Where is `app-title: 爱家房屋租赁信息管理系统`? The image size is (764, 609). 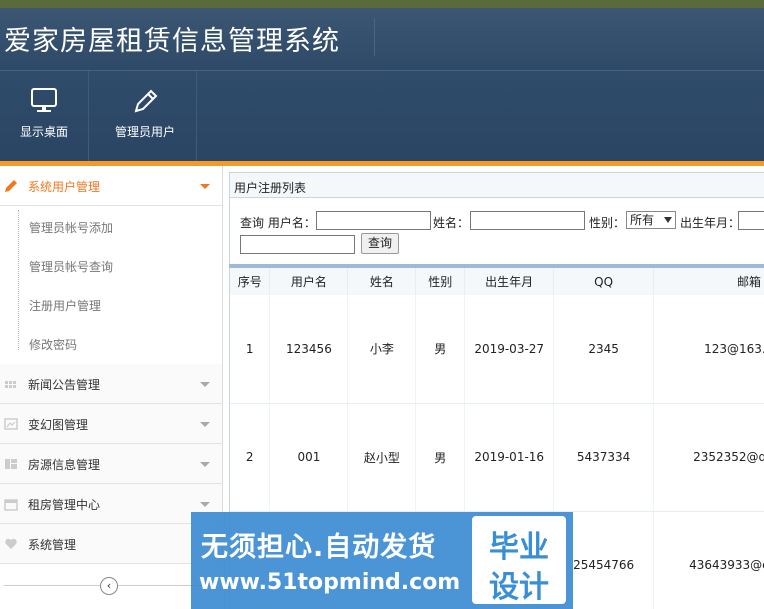
app-title: 爱家房屋租赁信息管理系统 is located at coordinates (172, 41).